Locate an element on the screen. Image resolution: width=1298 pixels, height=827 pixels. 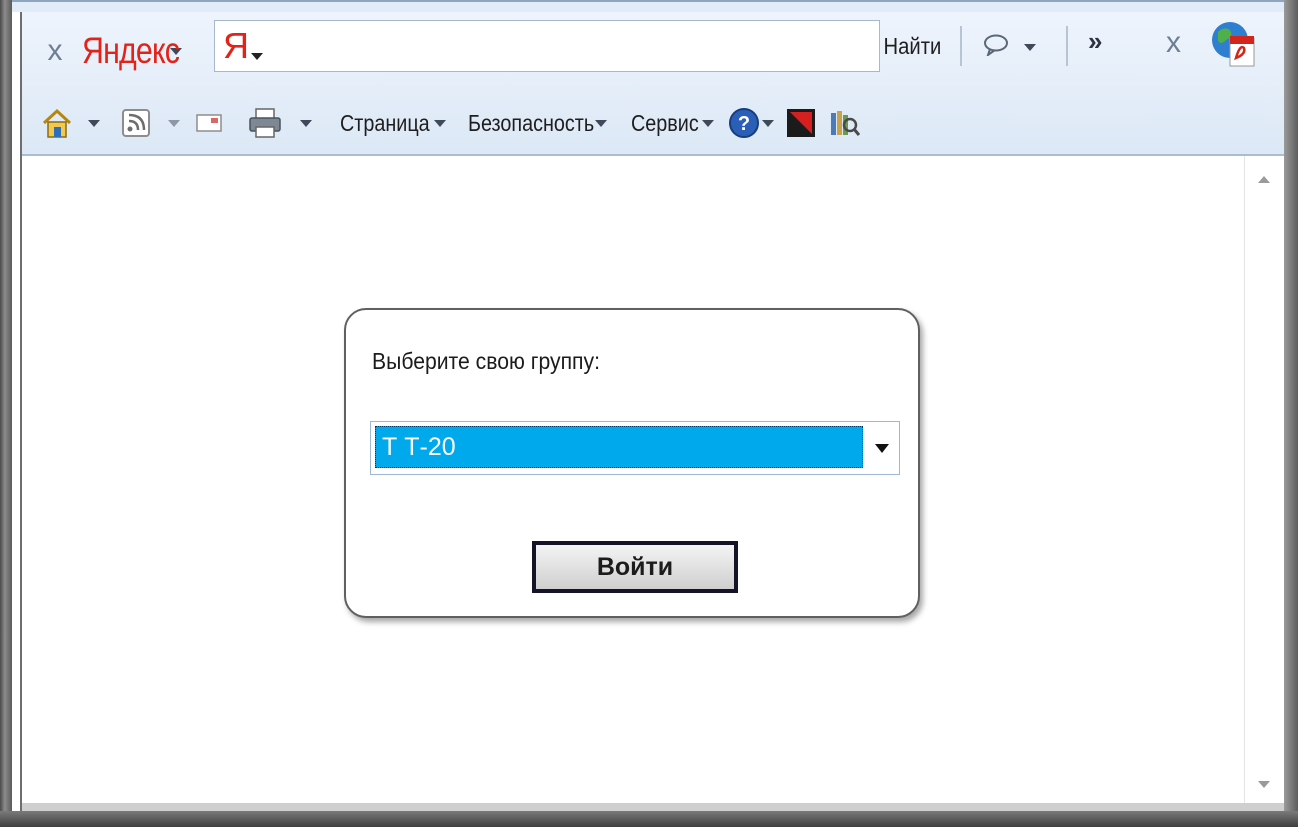
login-button: Войти is located at coordinates (635, 567).